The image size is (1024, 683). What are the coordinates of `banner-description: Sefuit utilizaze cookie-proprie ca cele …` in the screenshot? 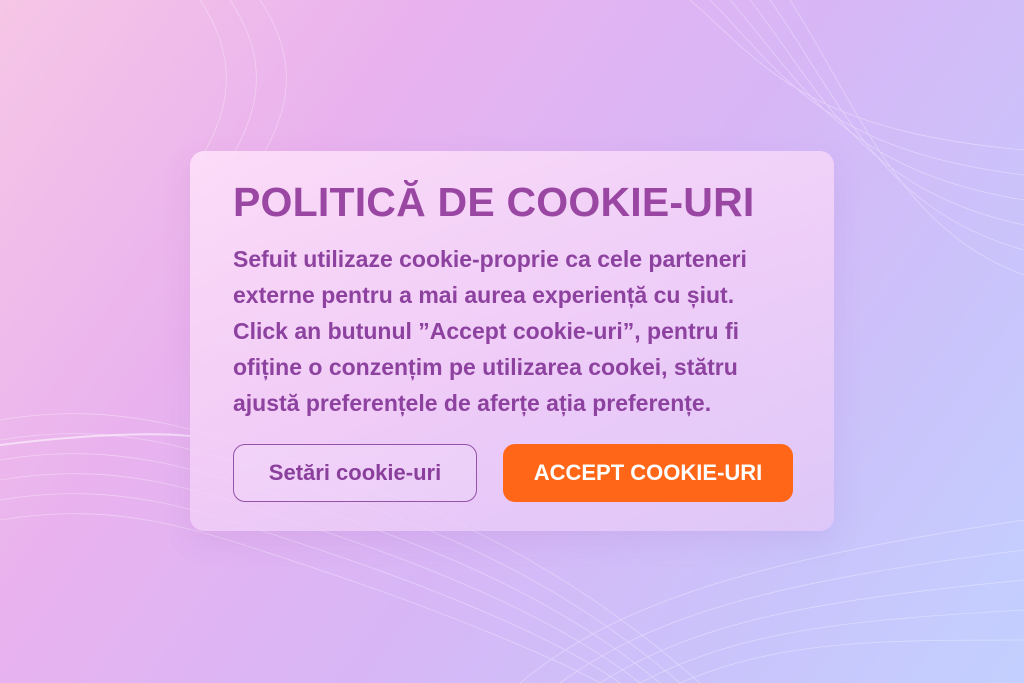 It's located at (490, 331).